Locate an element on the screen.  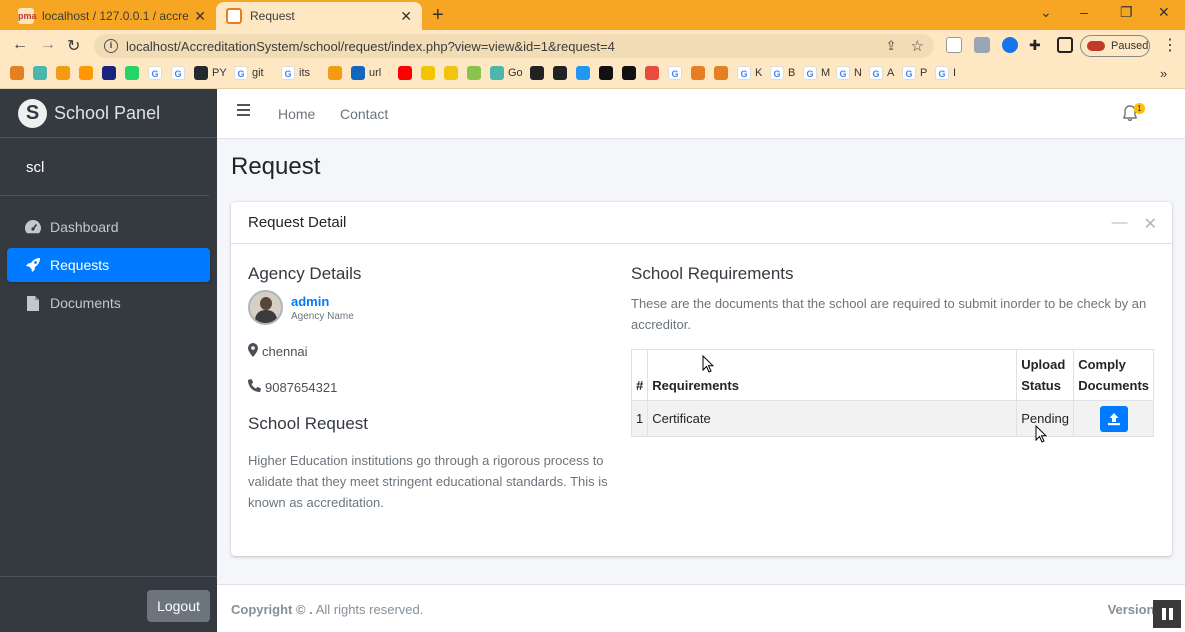
back-icon: ← is located at coordinates (20, 45).